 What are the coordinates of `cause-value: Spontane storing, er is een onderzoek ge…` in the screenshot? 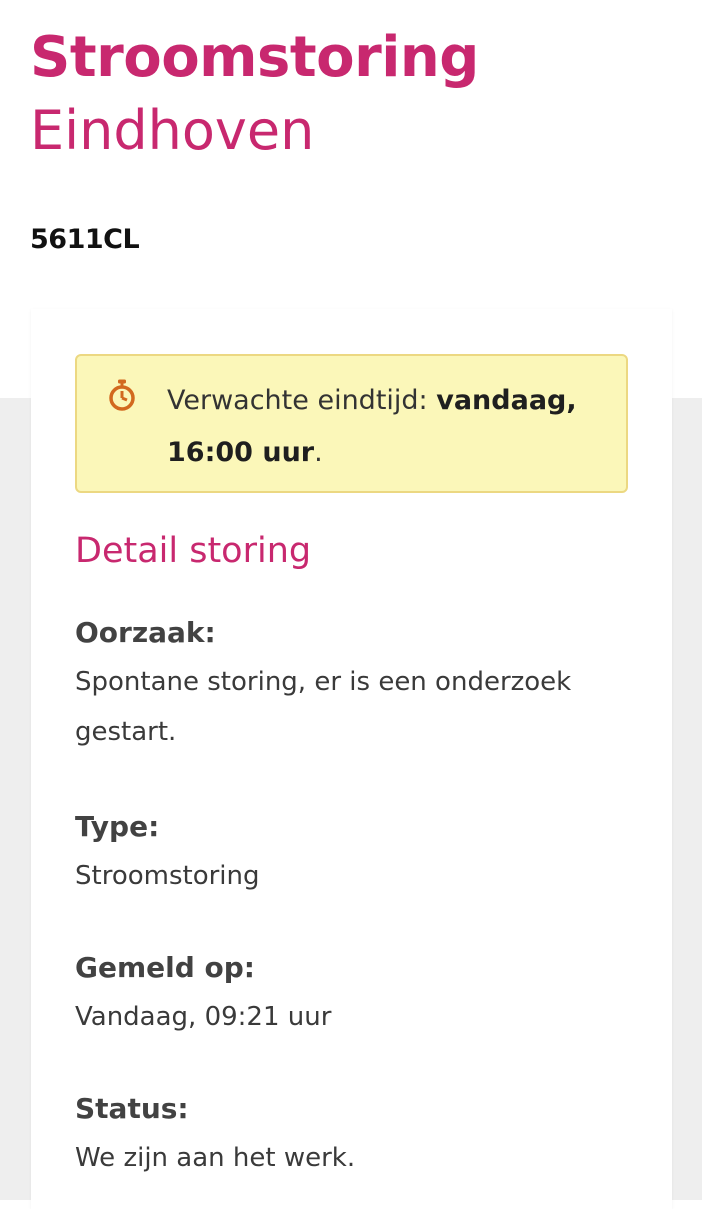 It's located at (323, 707).